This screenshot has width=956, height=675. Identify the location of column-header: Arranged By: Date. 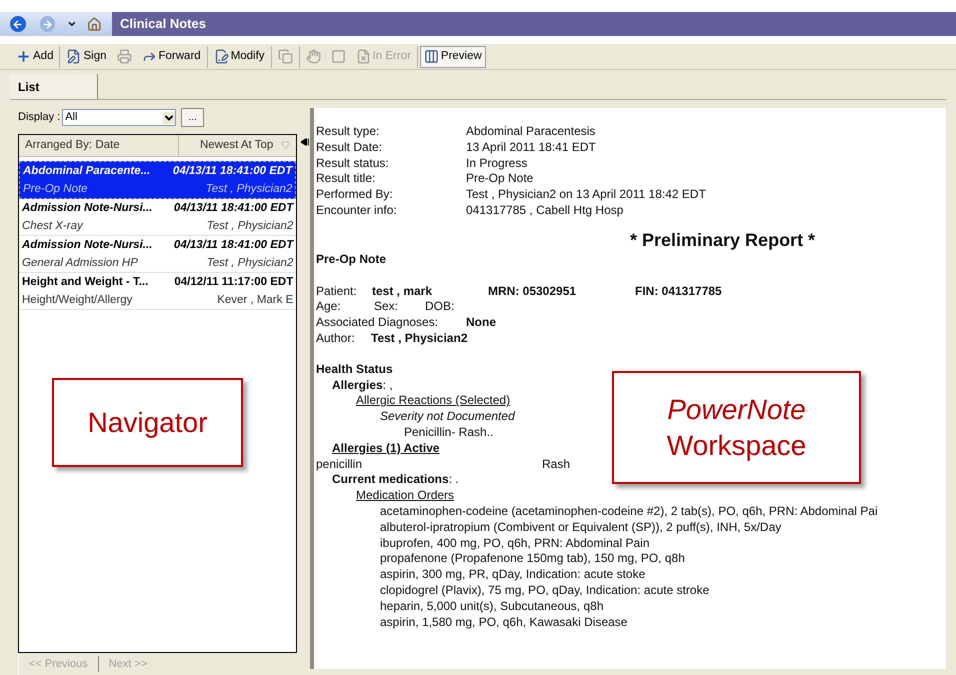
(99, 145).